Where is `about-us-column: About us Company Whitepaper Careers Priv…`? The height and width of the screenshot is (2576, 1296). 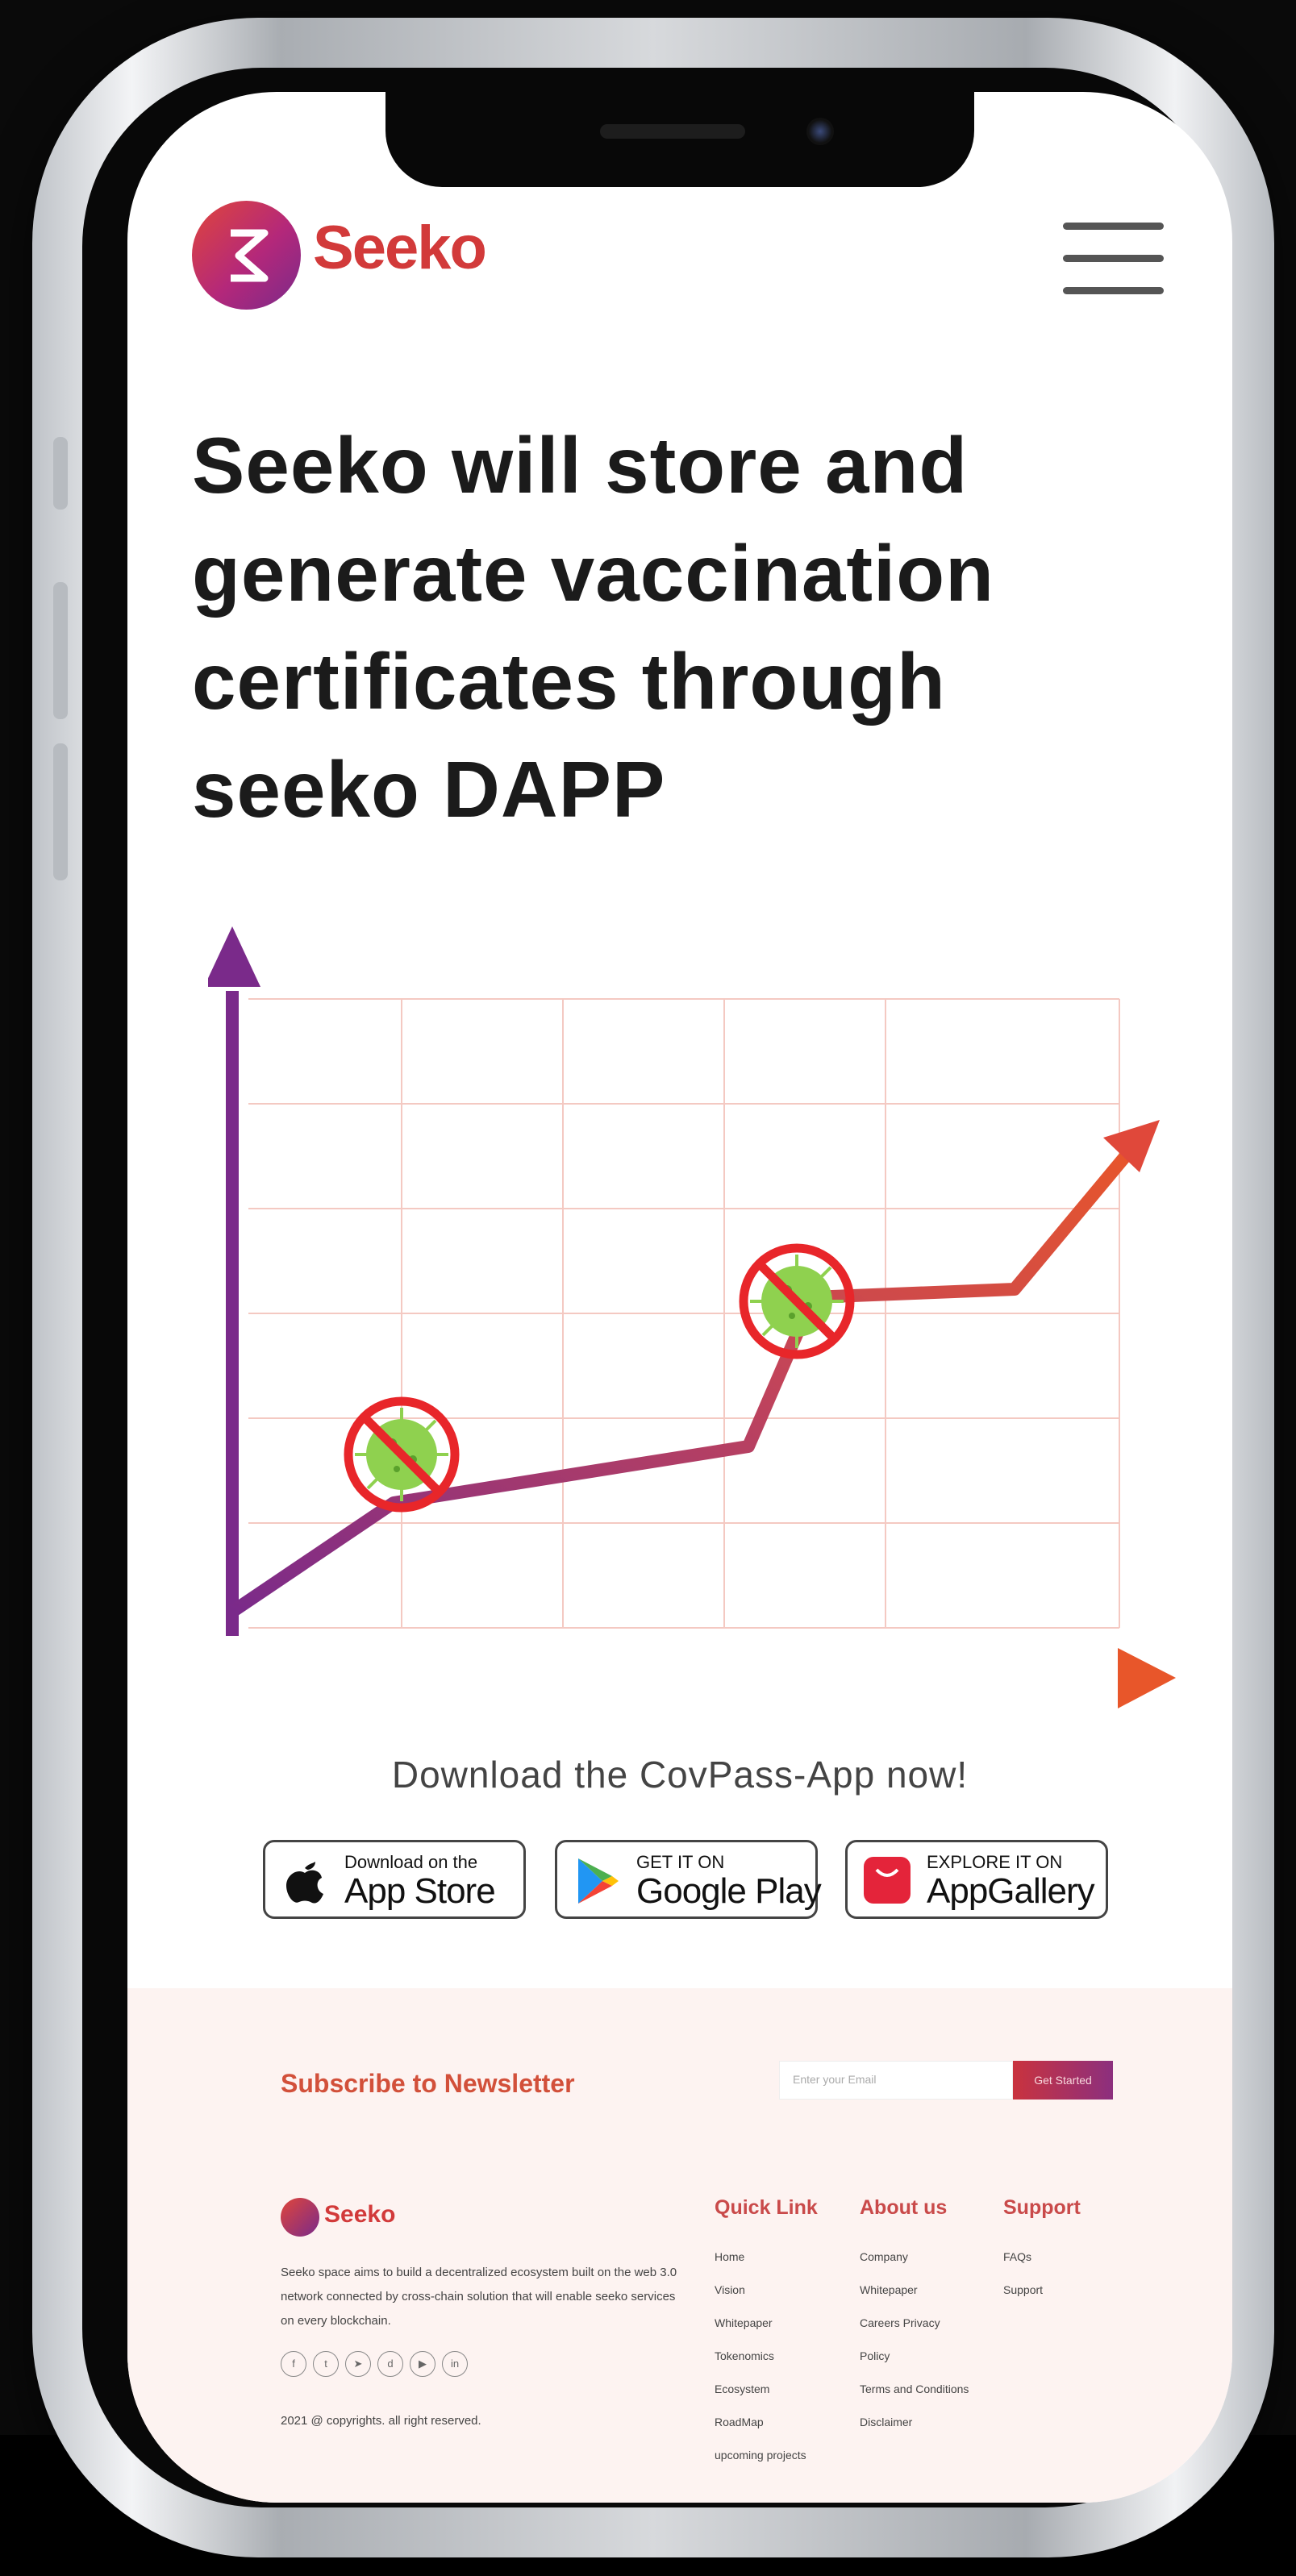 about-us-column: About us Company Whitepaper Careers Priv… is located at coordinates (914, 2322).